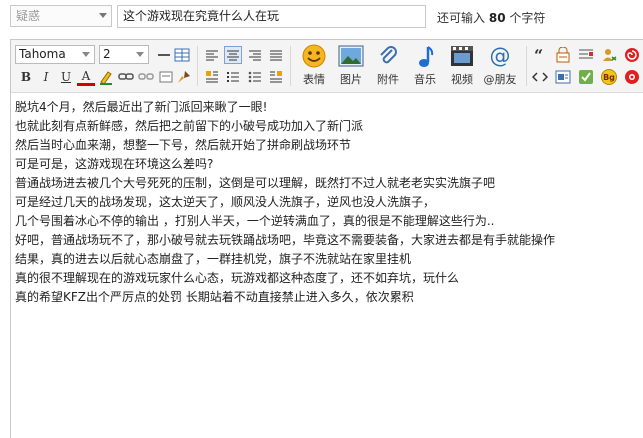  Describe the element at coordinates (497, 18) in the screenshot. I see `char-hint-count: 80` at that location.